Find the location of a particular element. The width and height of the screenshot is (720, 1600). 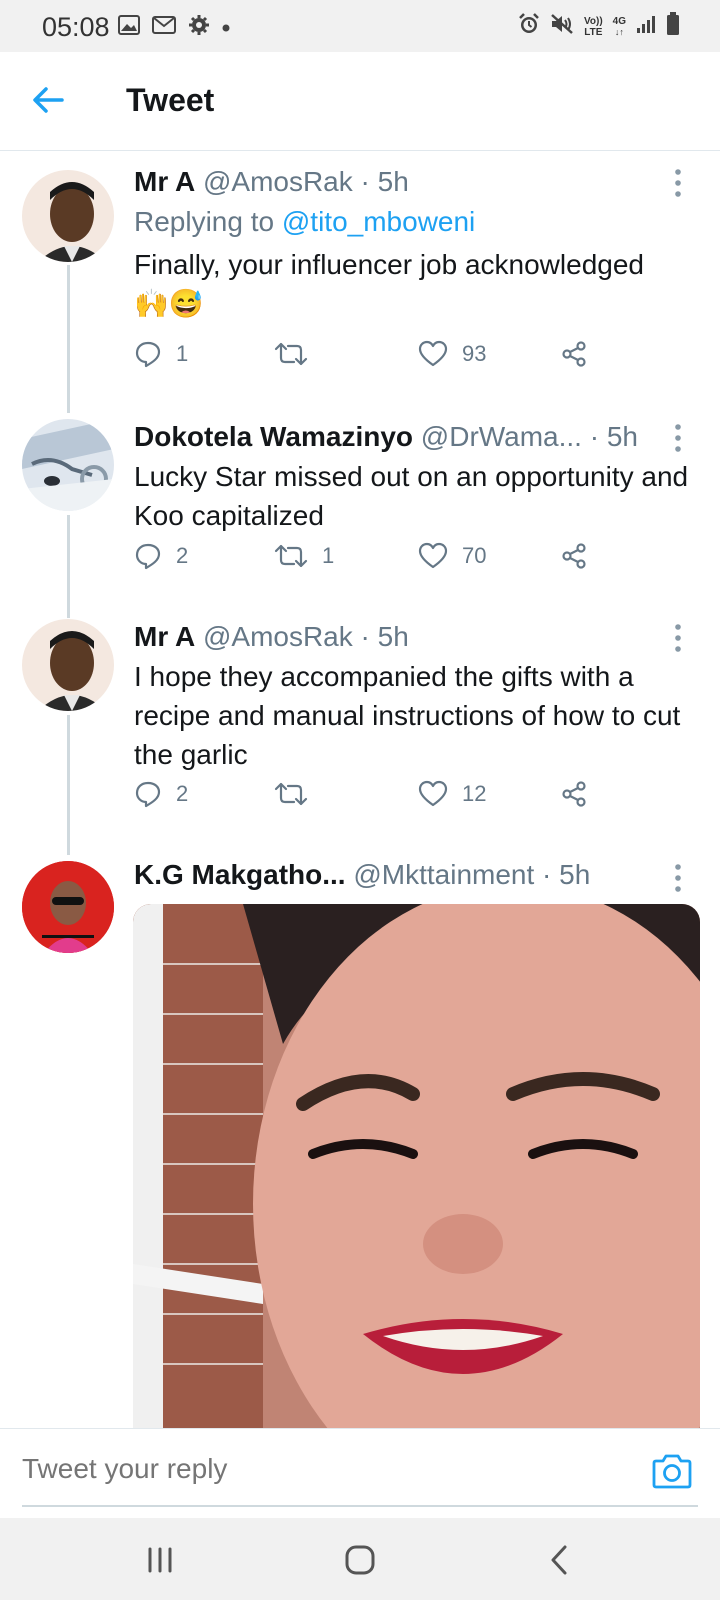

recents-button is located at coordinates (160, 1560).